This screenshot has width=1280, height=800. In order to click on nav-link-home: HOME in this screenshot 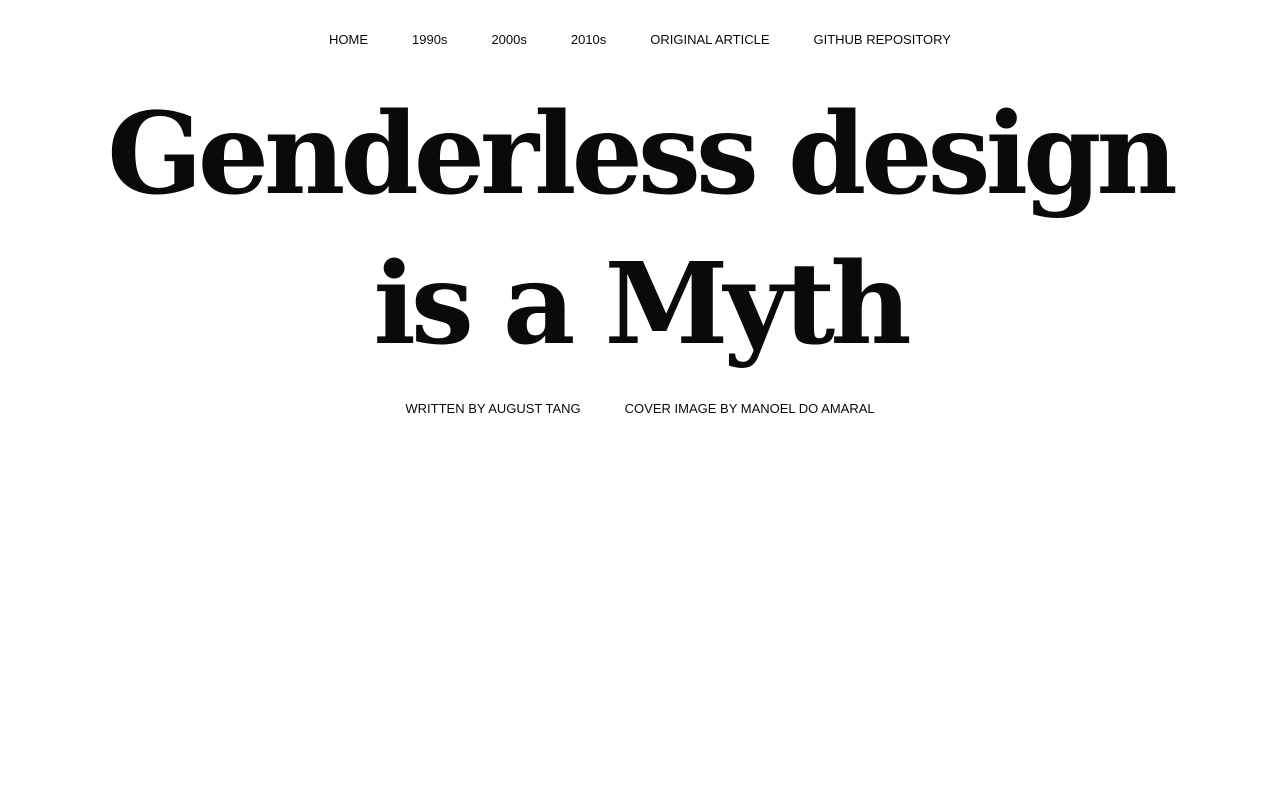, I will do `click(348, 40)`.